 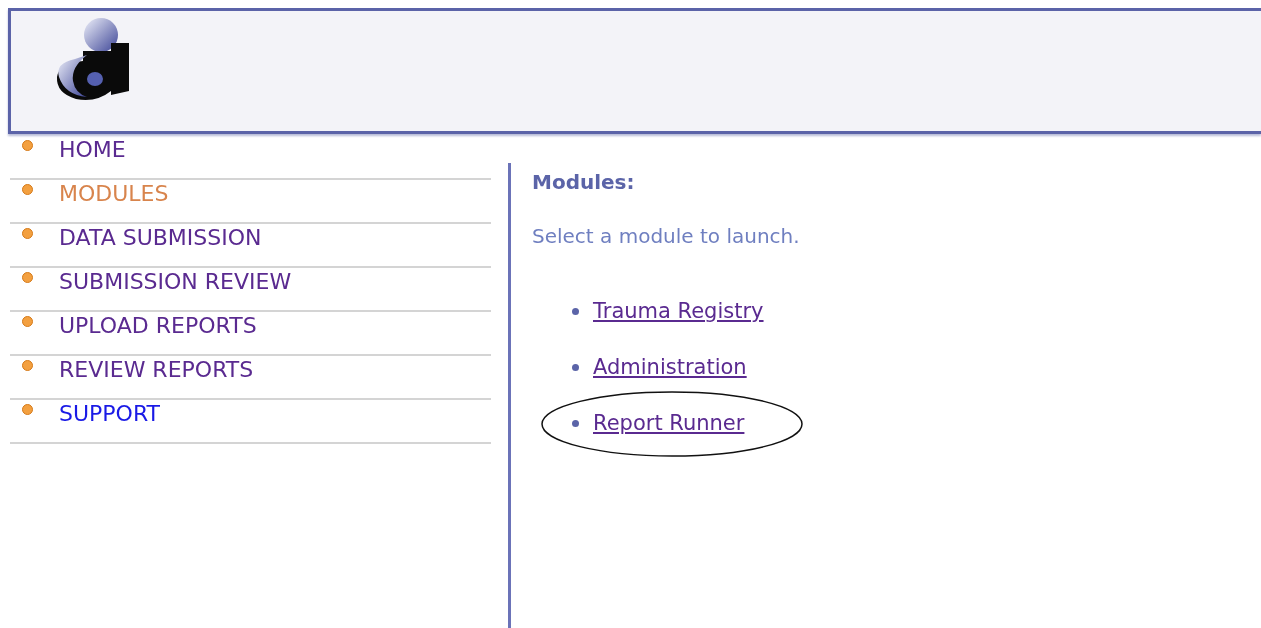 I want to click on module-link: Report Runner, so click(x=669, y=423).